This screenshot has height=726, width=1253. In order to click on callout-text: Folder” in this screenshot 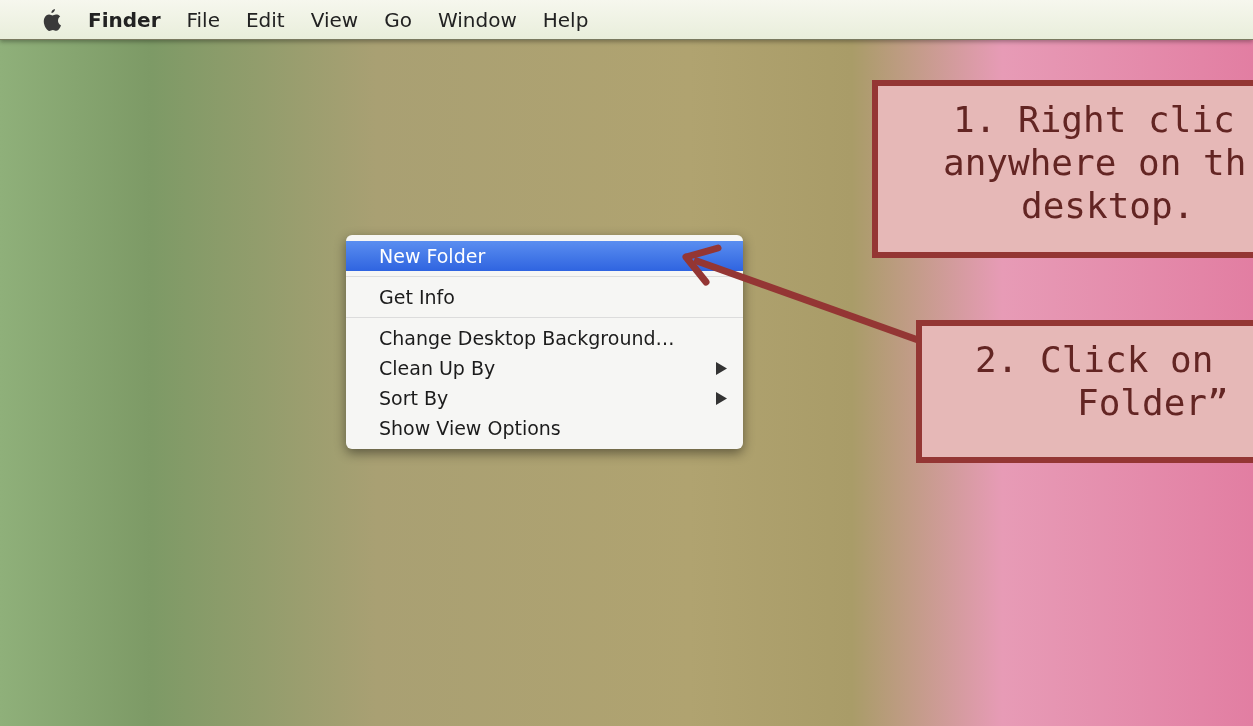, I will do `click(1153, 402)`.